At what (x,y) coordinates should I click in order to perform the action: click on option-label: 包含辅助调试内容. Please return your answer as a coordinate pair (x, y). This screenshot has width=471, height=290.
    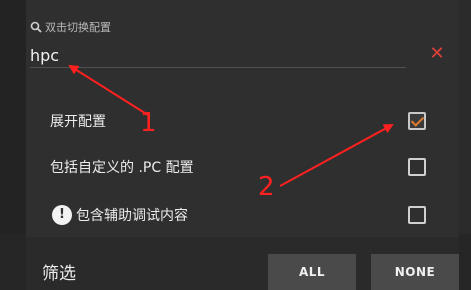
    Looking at the image, I should click on (132, 216).